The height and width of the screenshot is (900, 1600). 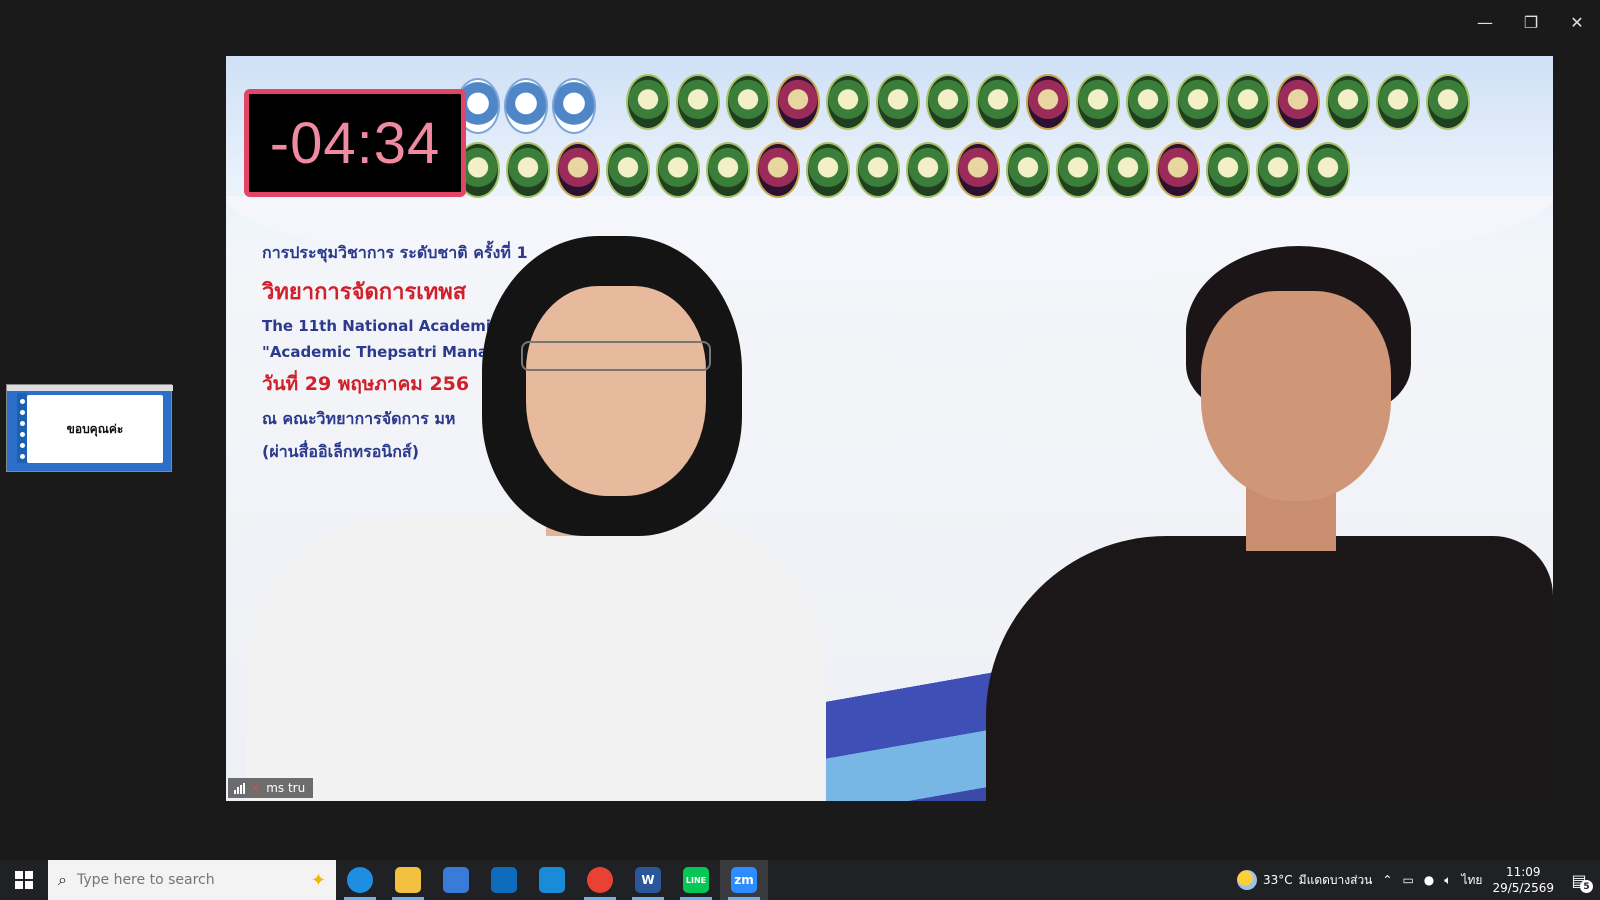 I want to click on thumbnail-slide: ขอบคุณค่ะ, so click(x=95, y=429).